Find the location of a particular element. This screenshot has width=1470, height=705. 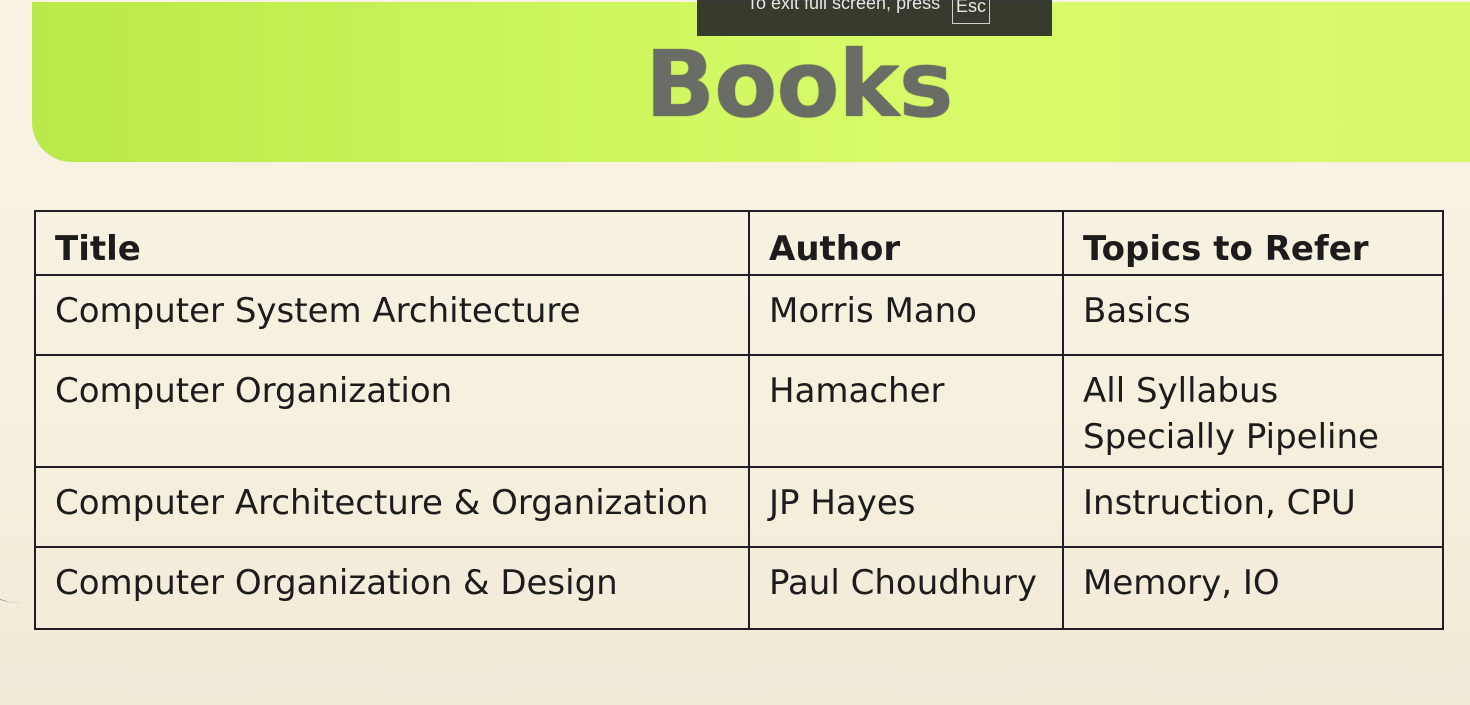

topic-line: Basics is located at coordinates (1137, 311).